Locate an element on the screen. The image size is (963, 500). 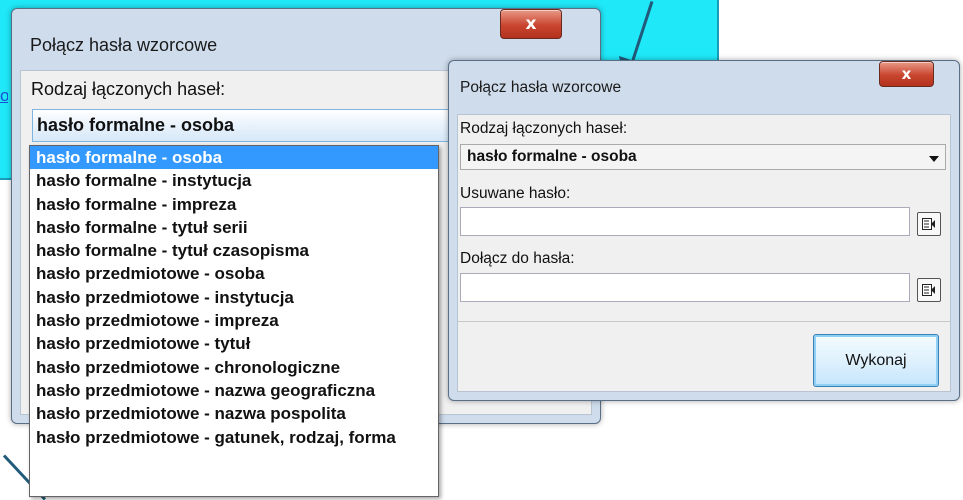
dropdown-option: hasło przedmiotowe - tytuł is located at coordinates (234, 343).